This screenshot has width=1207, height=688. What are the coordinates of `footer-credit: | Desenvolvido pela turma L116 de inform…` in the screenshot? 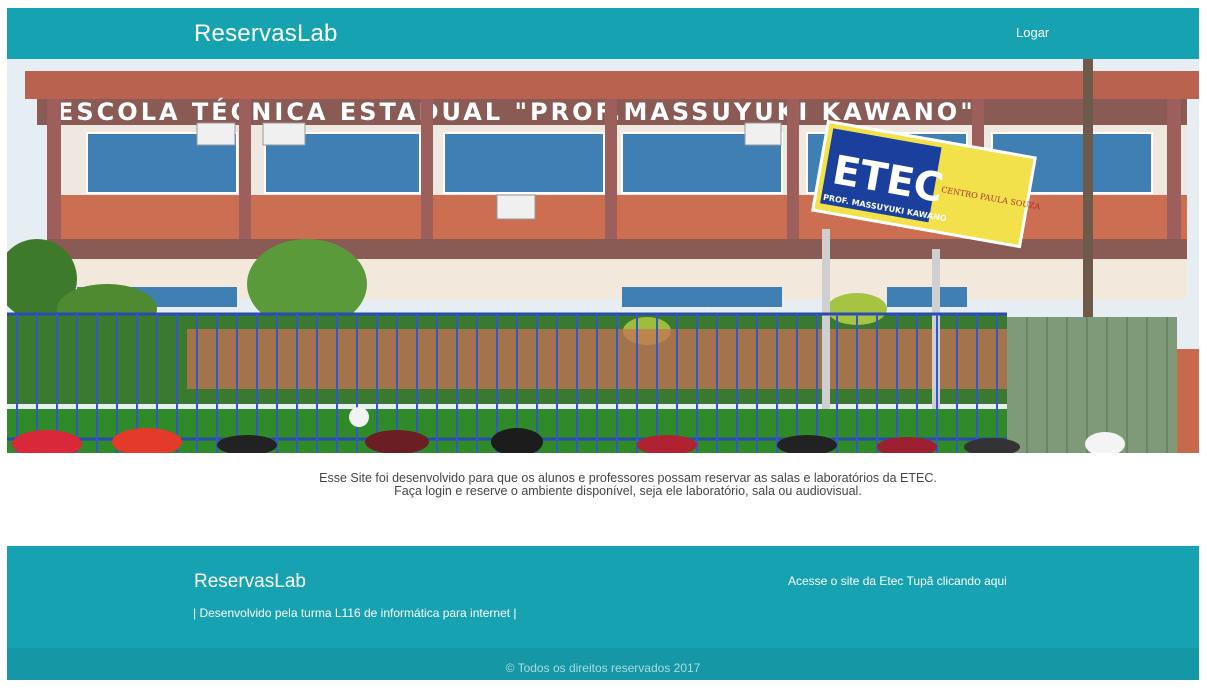 It's located at (355, 613).